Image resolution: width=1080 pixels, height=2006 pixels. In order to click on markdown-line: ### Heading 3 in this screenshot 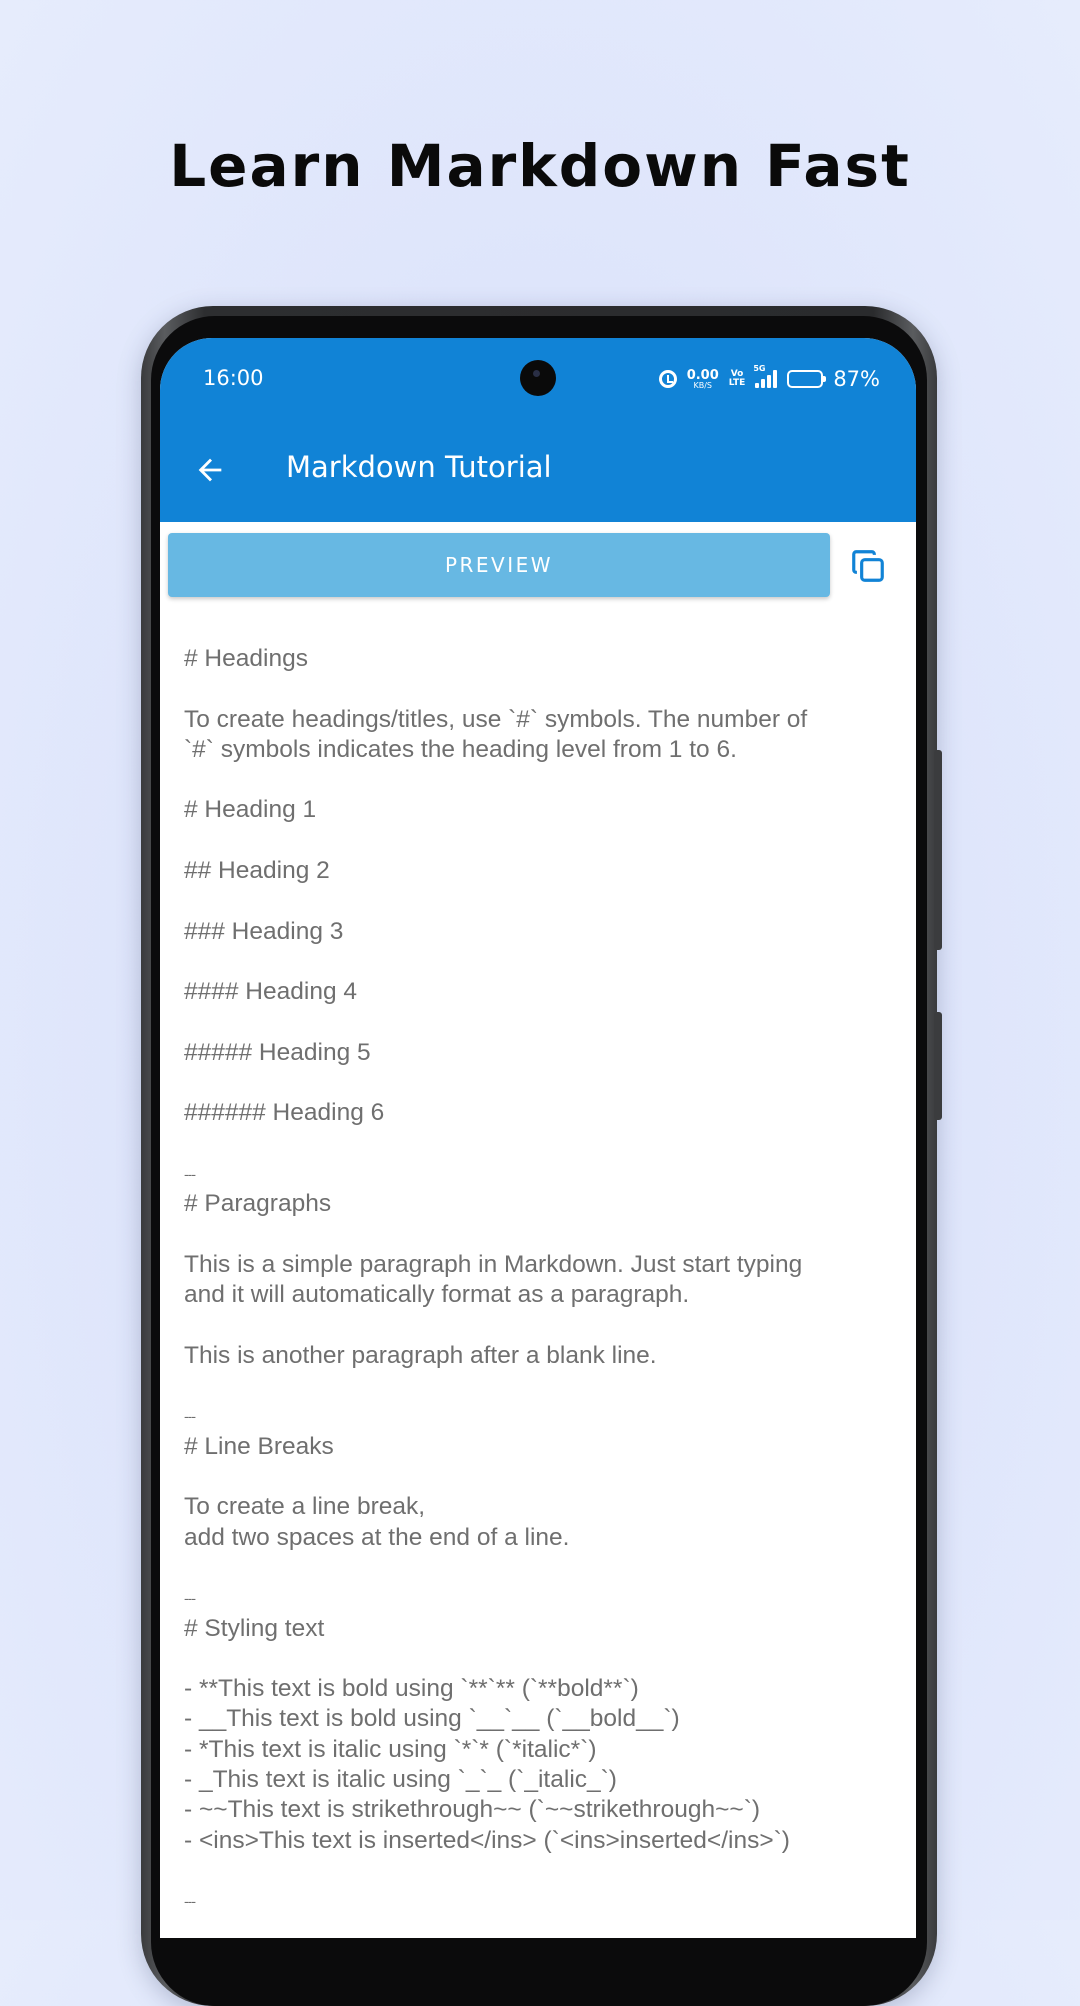, I will do `click(264, 931)`.